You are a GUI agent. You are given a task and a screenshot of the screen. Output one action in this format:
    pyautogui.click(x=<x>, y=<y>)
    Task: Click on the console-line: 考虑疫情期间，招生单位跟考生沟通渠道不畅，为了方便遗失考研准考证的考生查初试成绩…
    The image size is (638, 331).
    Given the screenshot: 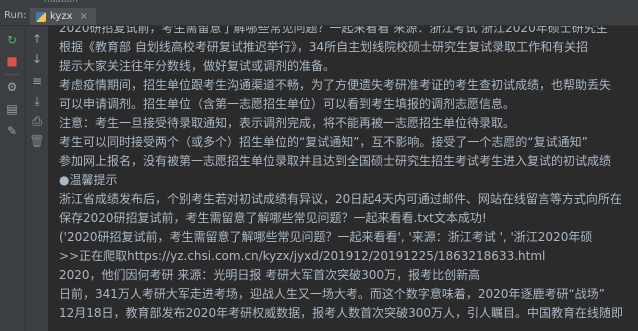 What is the action you would take?
    pyautogui.click(x=335, y=85)
    